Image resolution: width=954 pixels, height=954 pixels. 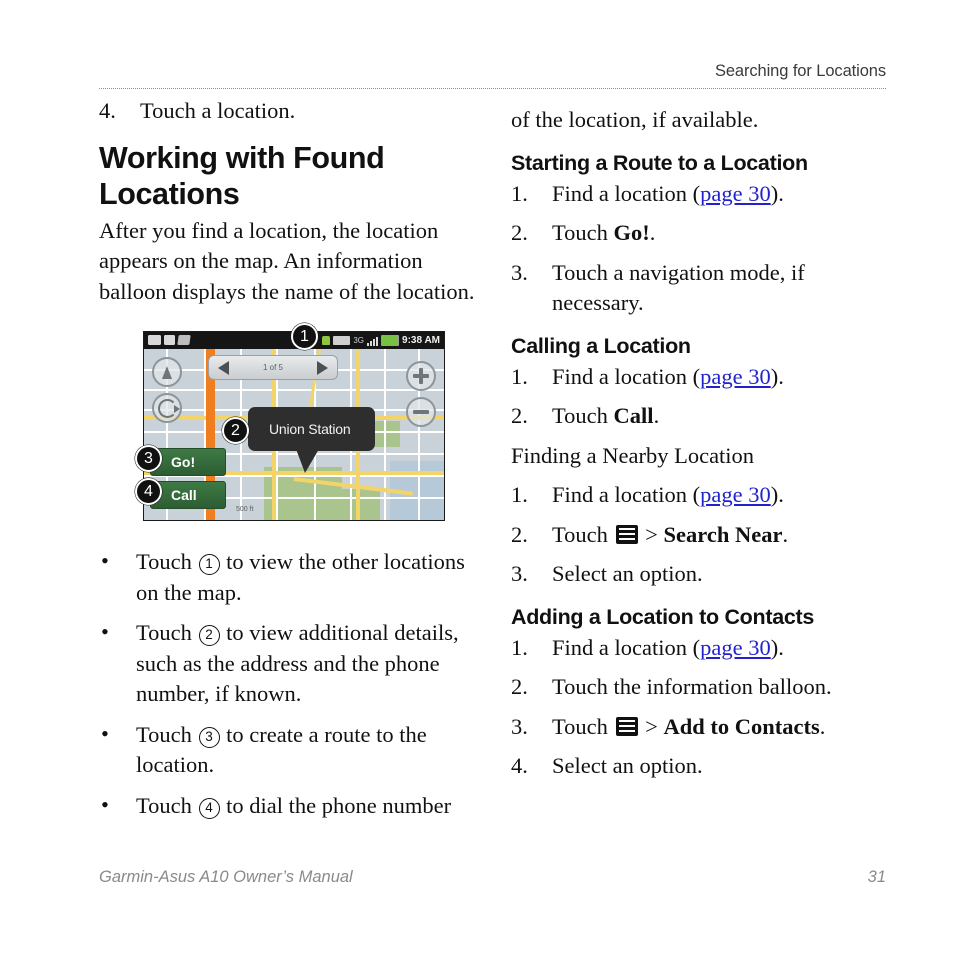 I want to click on voicemail-icon, so click(x=154, y=340).